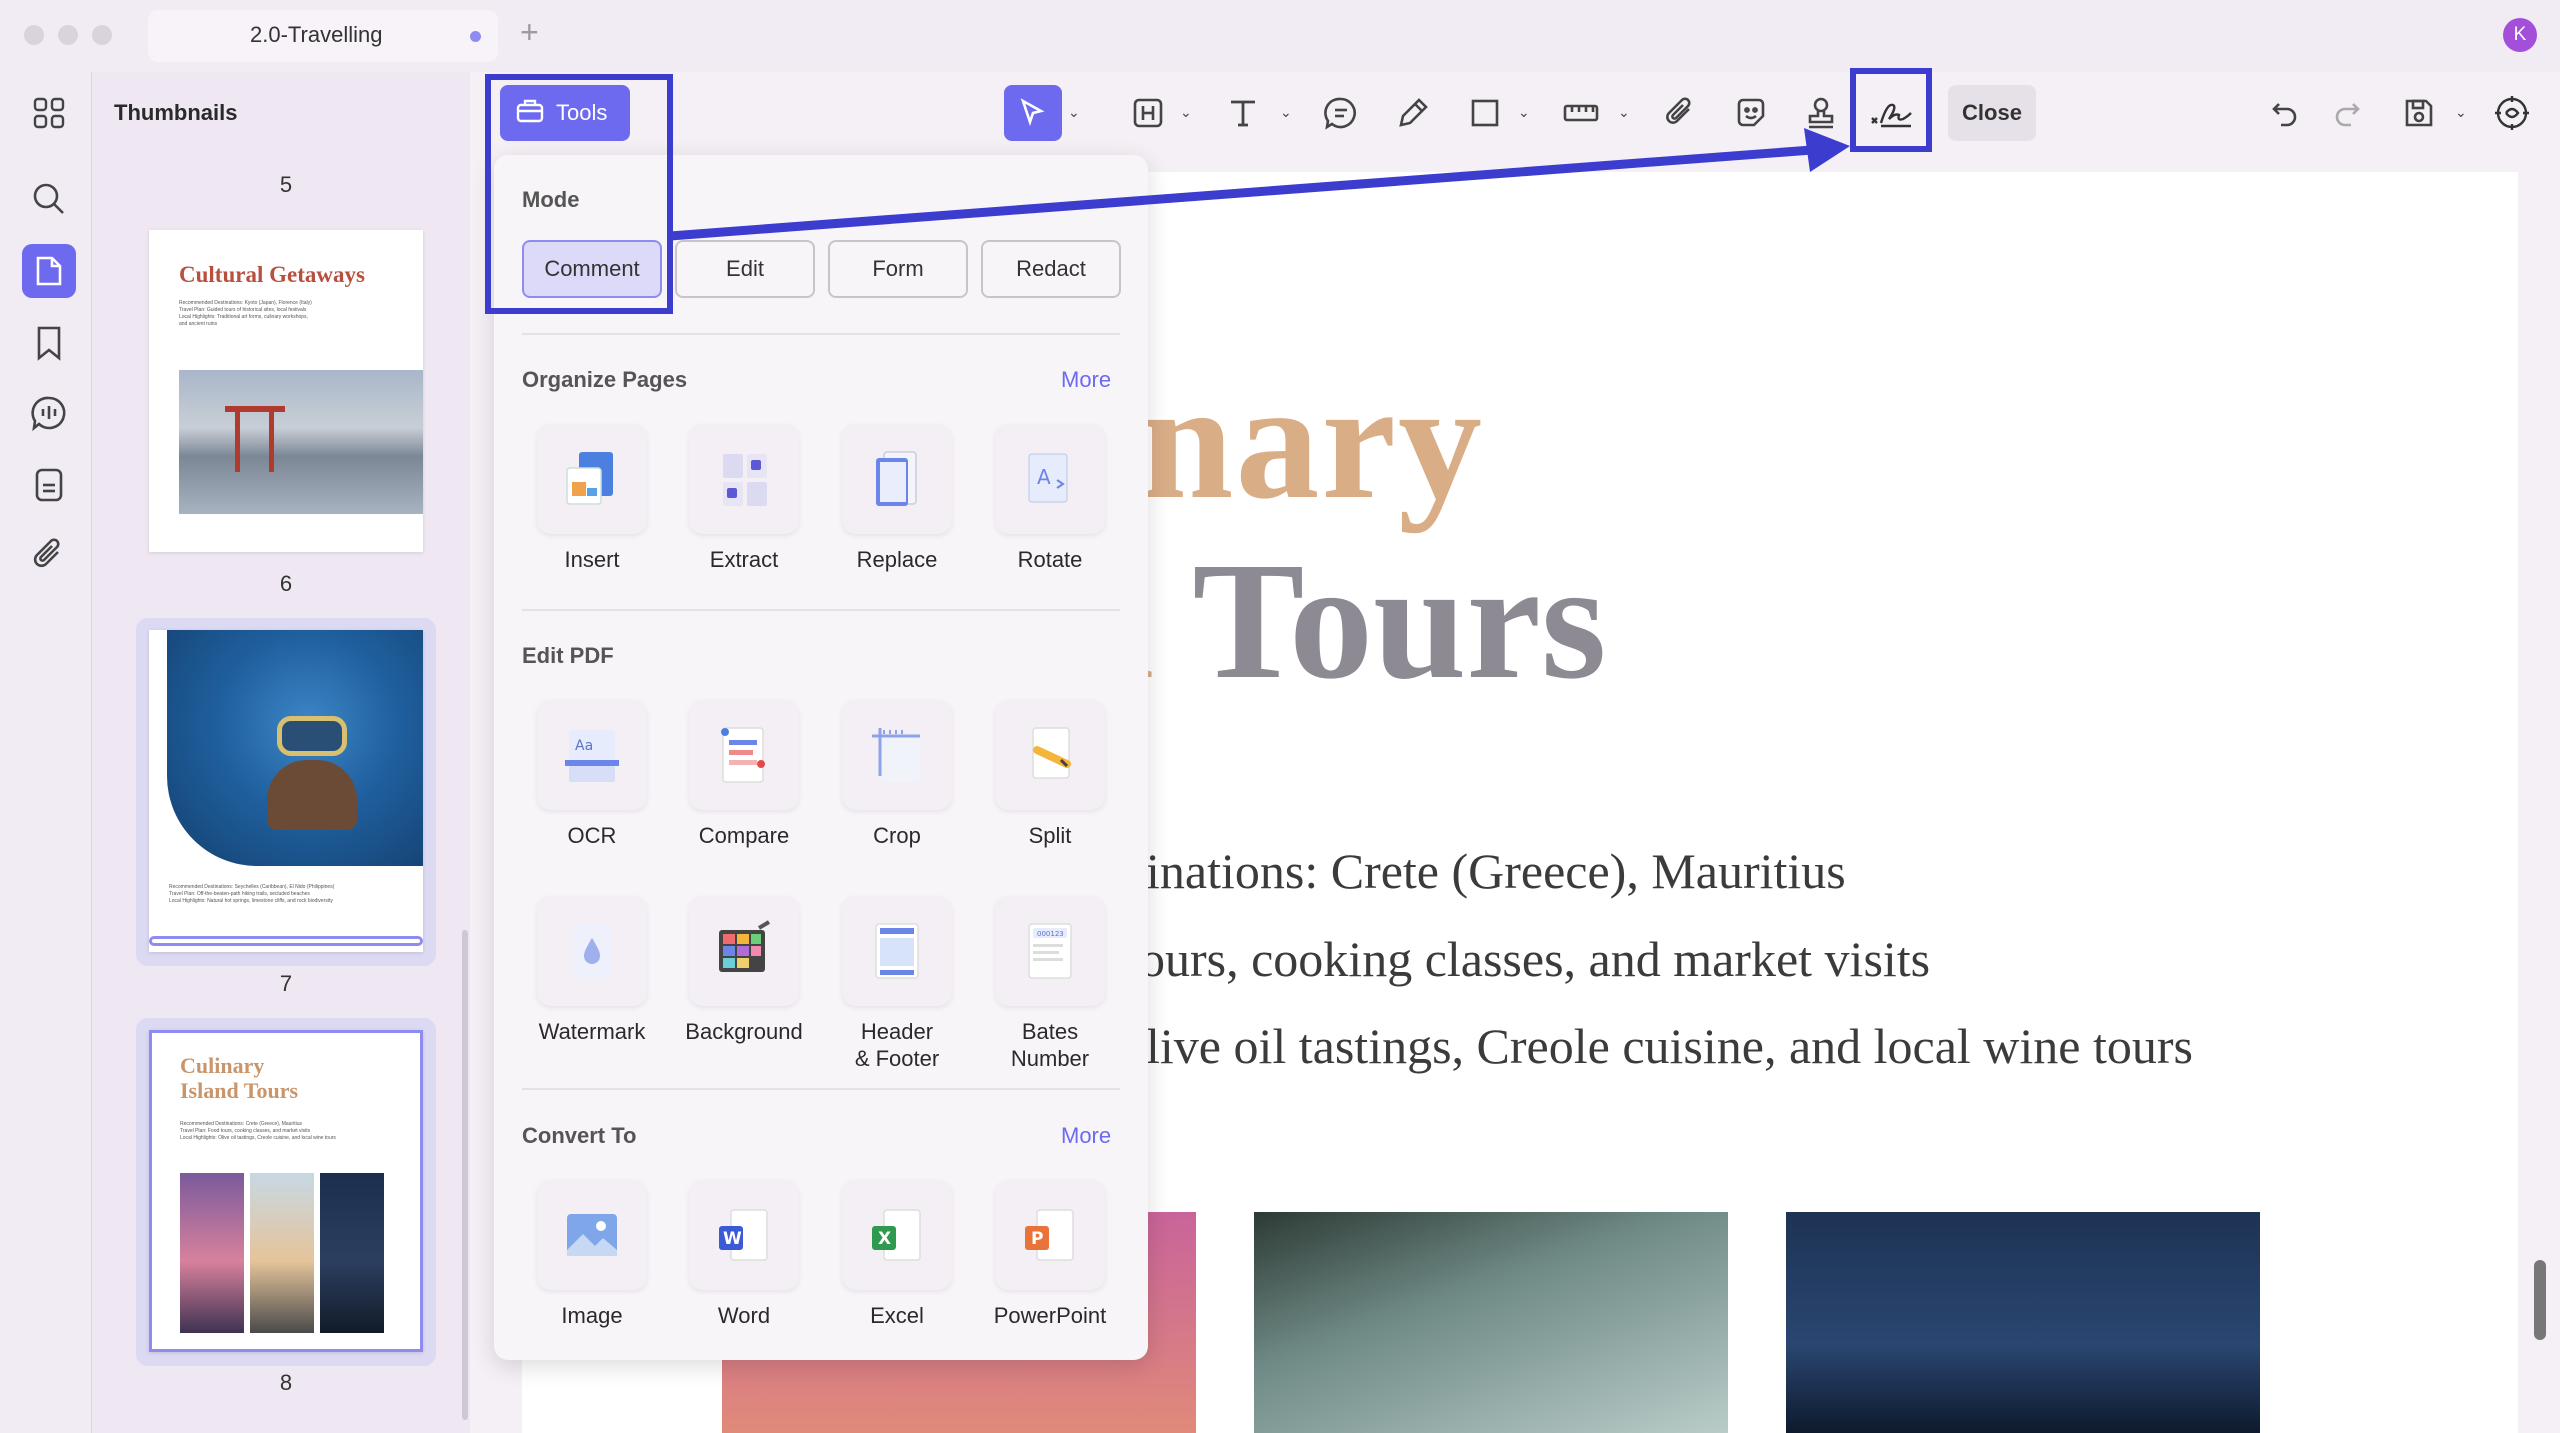 This screenshot has height=1433, width=2560. Describe the element at coordinates (897, 498) in the screenshot. I see `replace-tool: Replace` at that location.